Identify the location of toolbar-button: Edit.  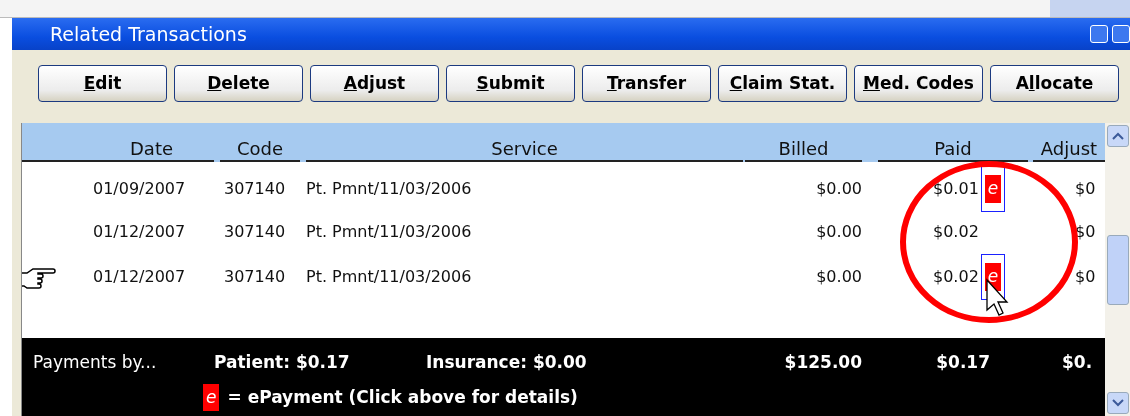
(102, 83).